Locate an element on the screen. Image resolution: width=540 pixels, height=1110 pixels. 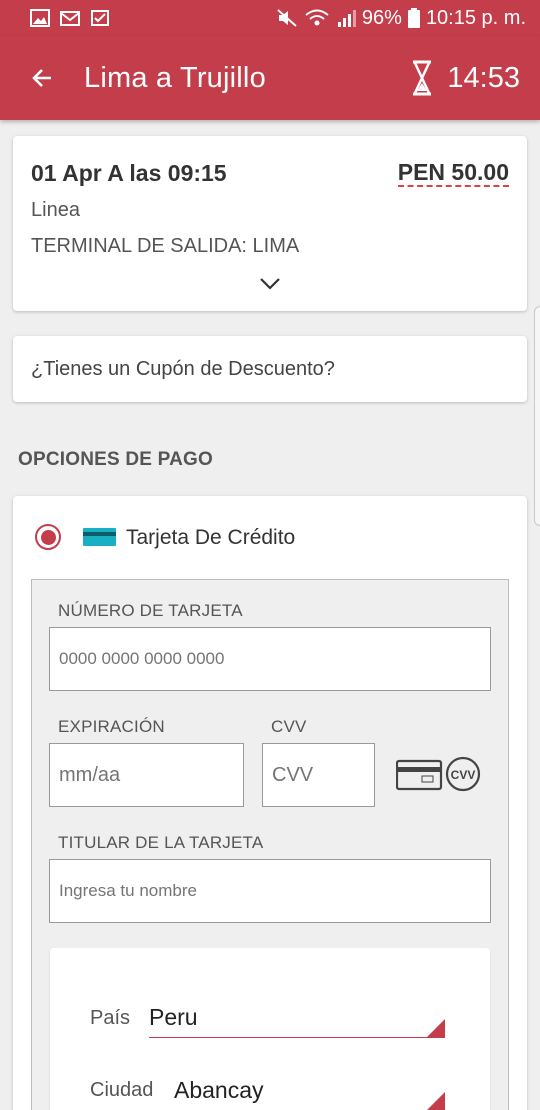
trip-date-time: 01 Apr A las 09:15 is located at coordinates (129, 173).